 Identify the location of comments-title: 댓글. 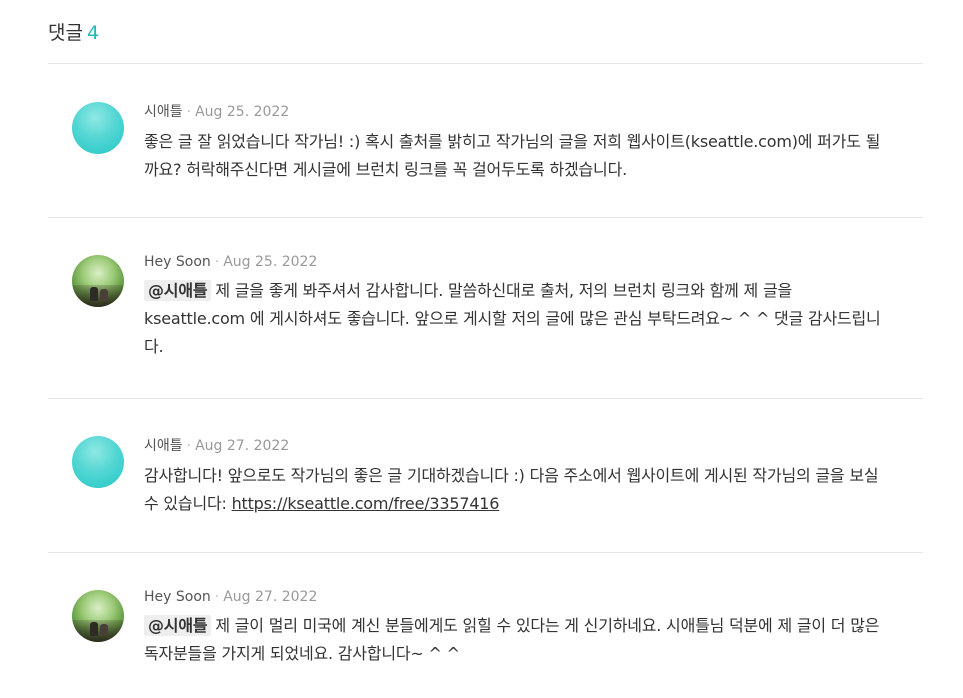
(65, 33).